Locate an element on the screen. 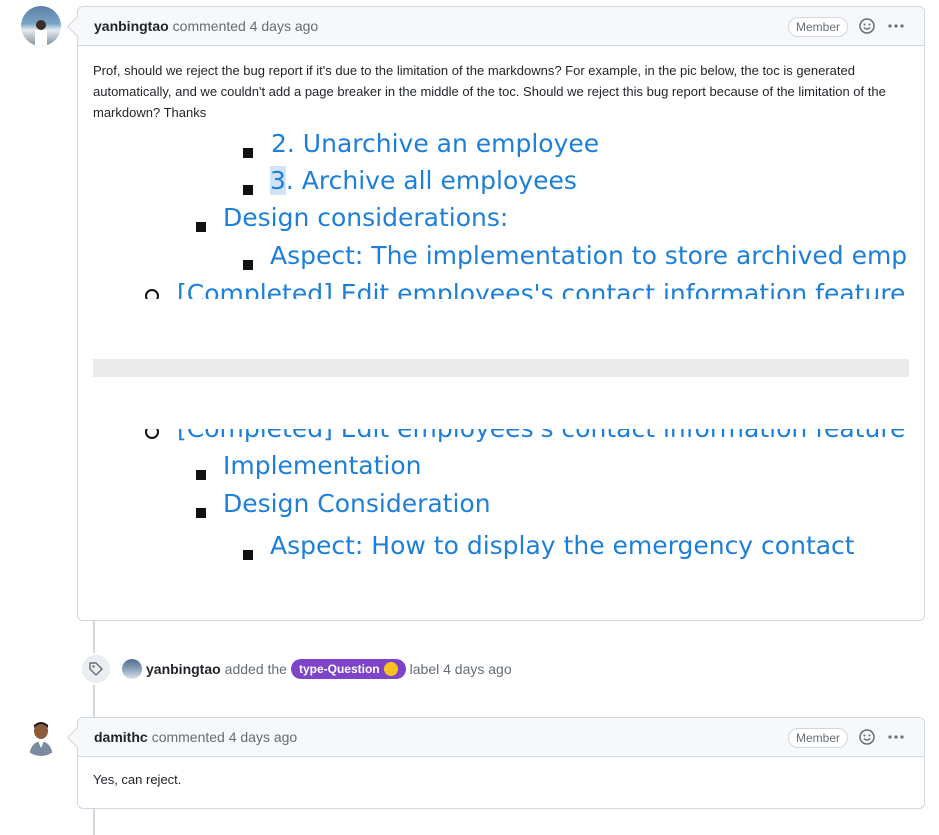 The image size is (939, 835). toc-item: 3. Archive all employees is located at coordinates (423, 180).